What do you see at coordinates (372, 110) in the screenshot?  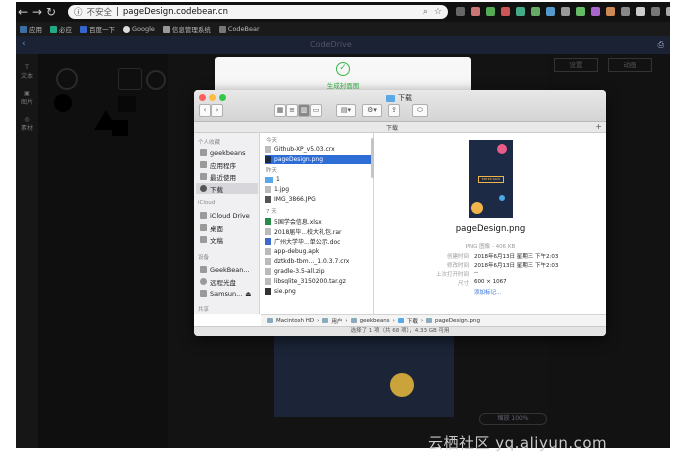 I see `action-gear-icon: ⚙▾` at bounding box center [372, 110].